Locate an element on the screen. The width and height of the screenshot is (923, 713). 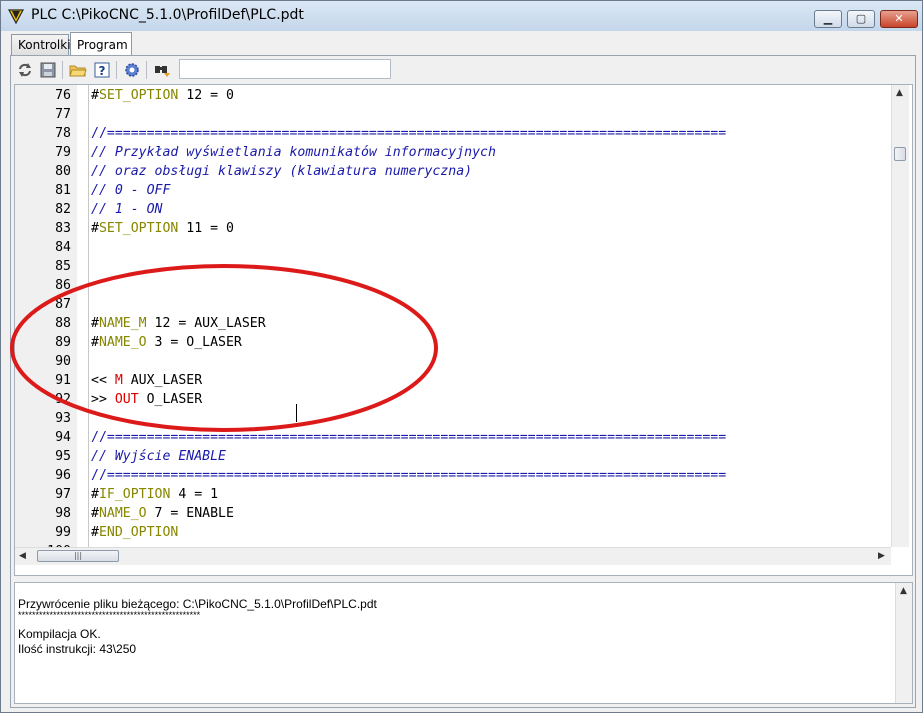
toolbar-separator is located at coordinates (146, 70).